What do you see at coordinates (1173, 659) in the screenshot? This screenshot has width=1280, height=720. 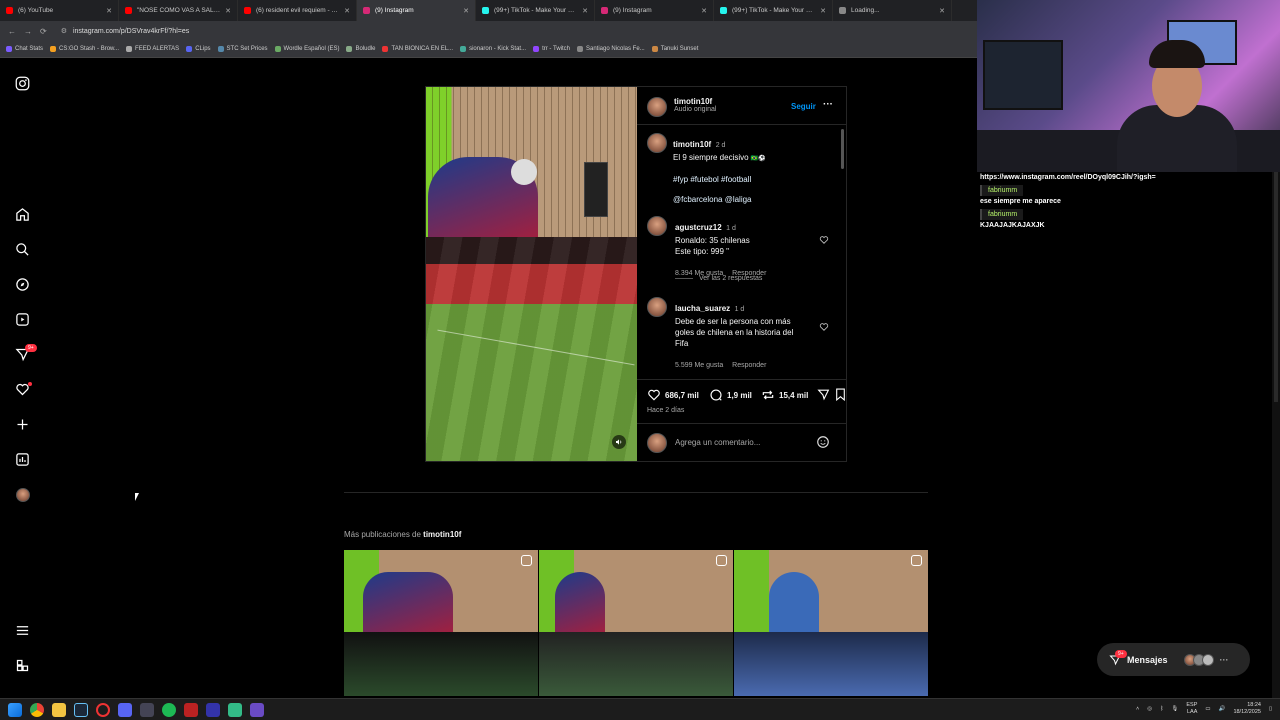 I see `messages-button: Mensajes ···` at bounding box center [1173, 659].